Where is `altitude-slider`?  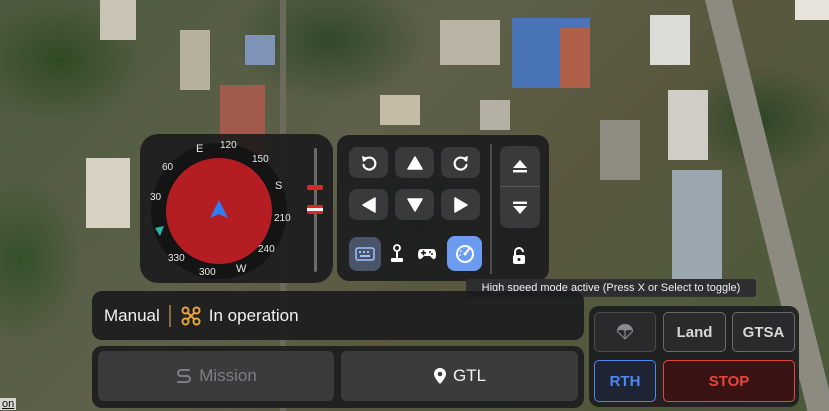
altitude-slider is located at coordinates (316, 210).